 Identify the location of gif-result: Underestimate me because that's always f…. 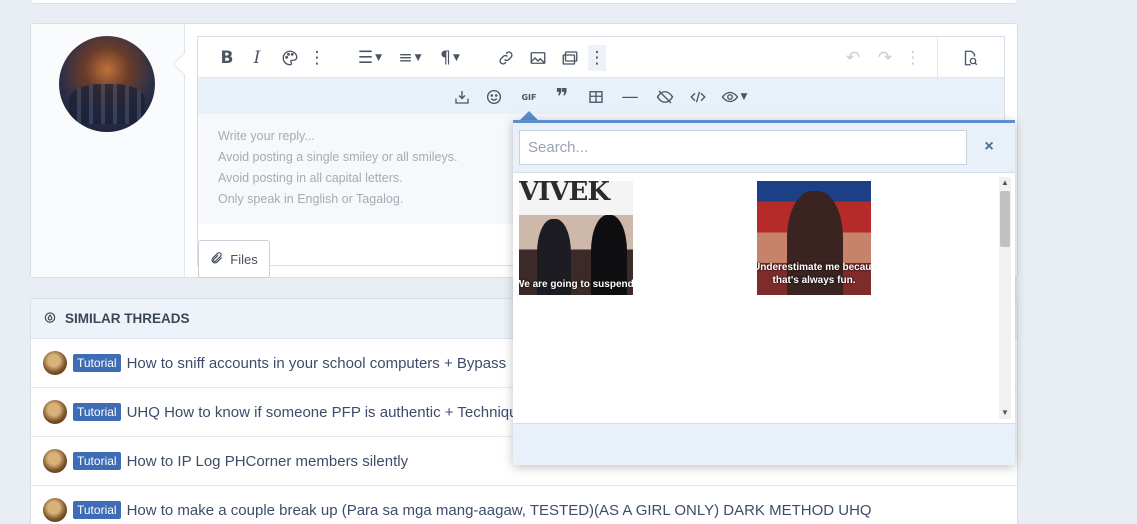
(814, 238).